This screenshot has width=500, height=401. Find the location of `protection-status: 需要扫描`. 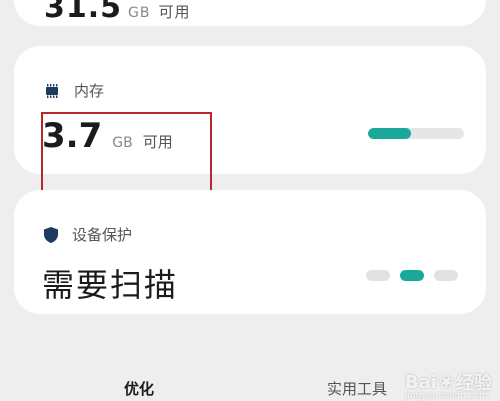

protection-status: 需要扫描 is located at coordinates (110, 285).